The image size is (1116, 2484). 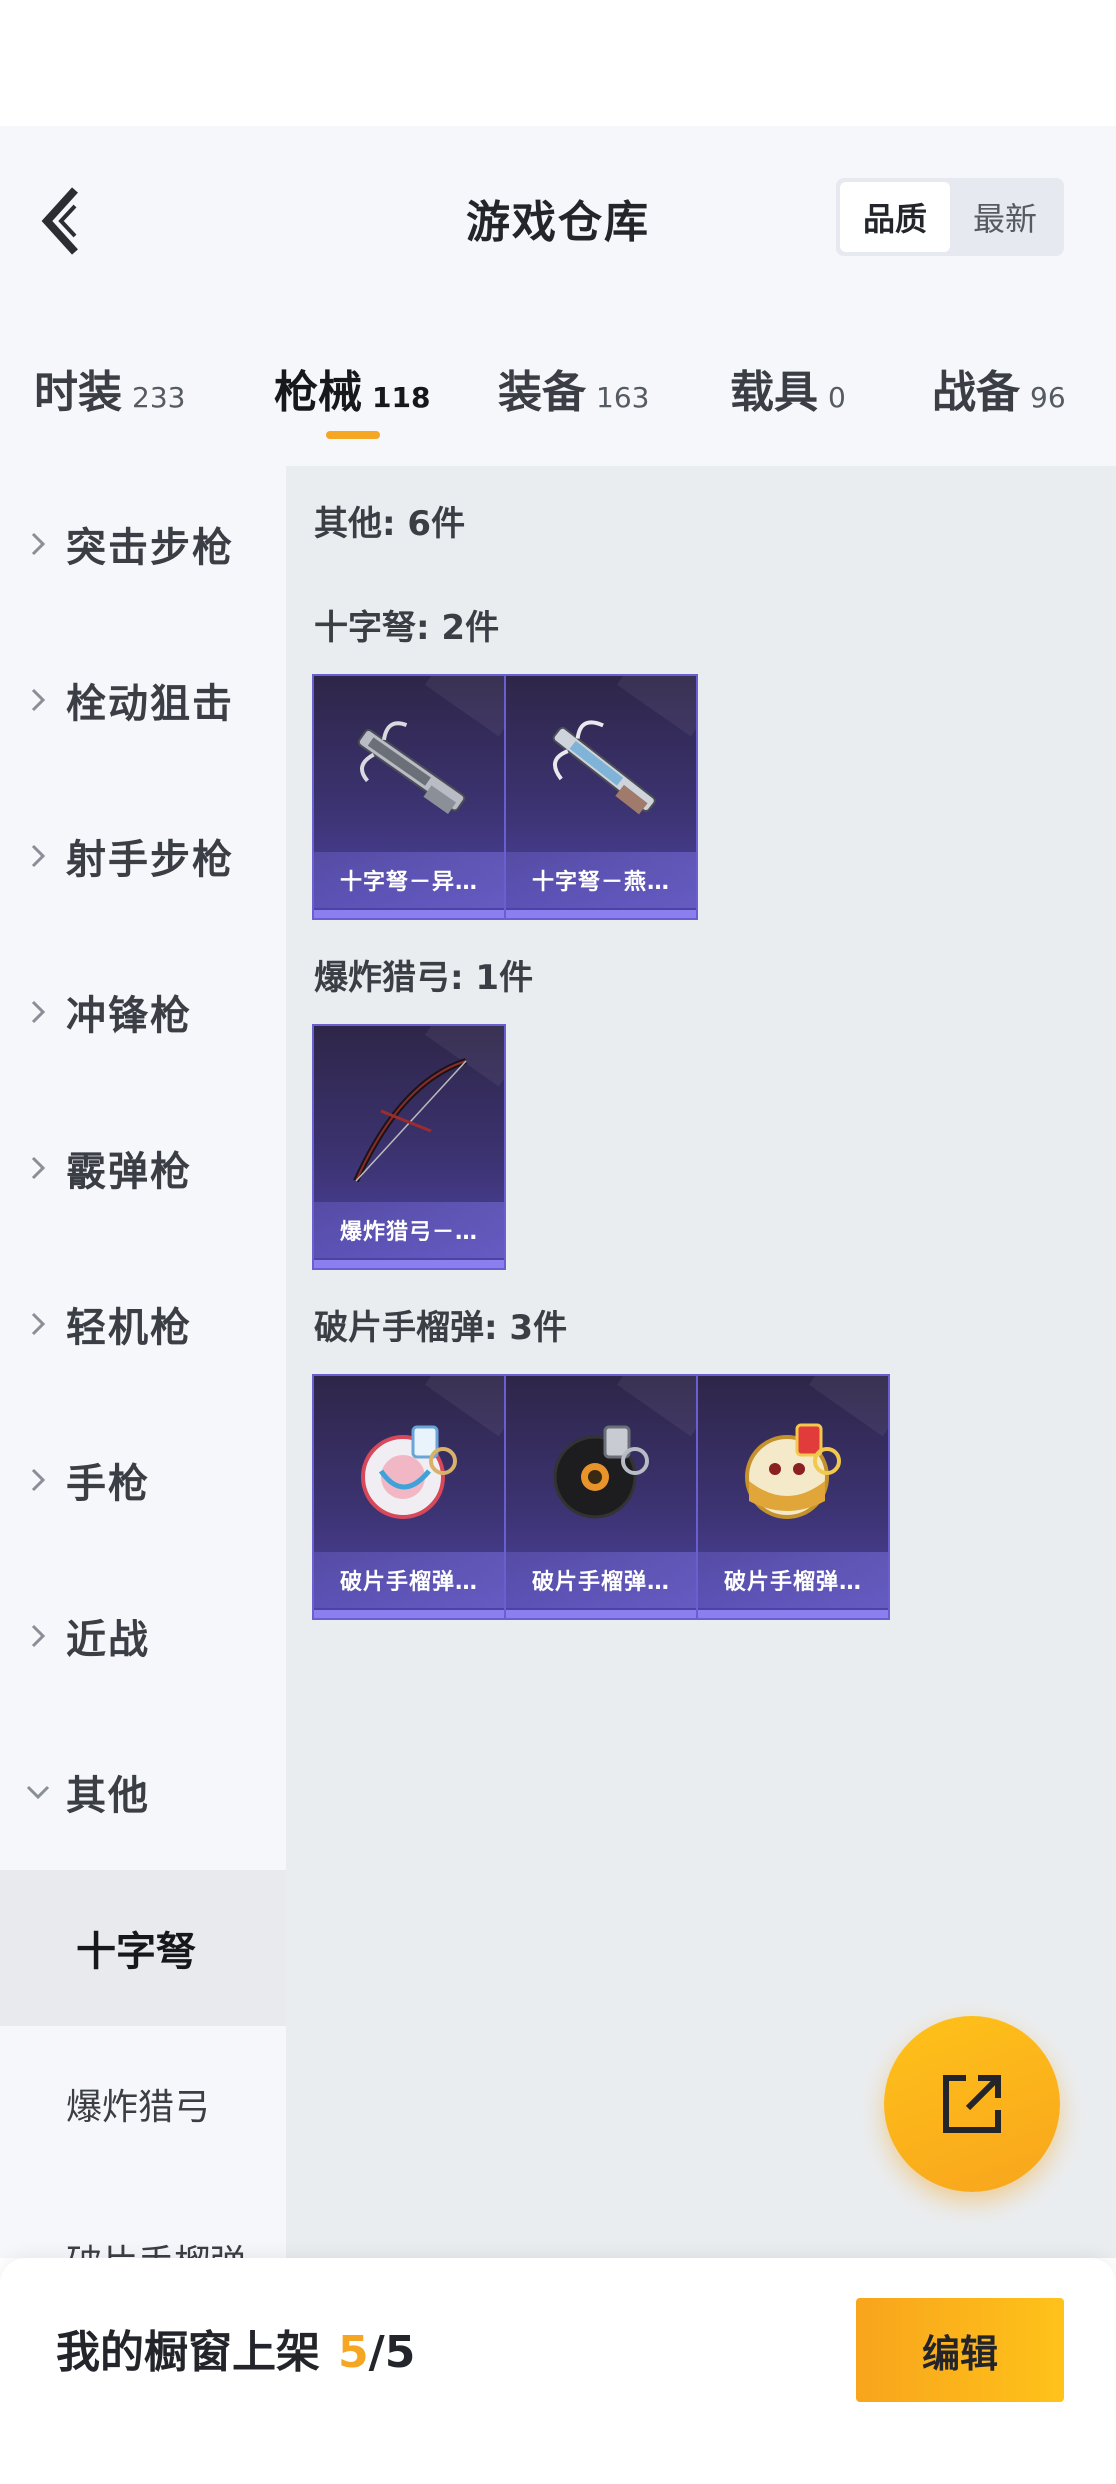 I want to click on sidebar-subitem-label: 爆炸猎弓, so click(x=138, y=2107).